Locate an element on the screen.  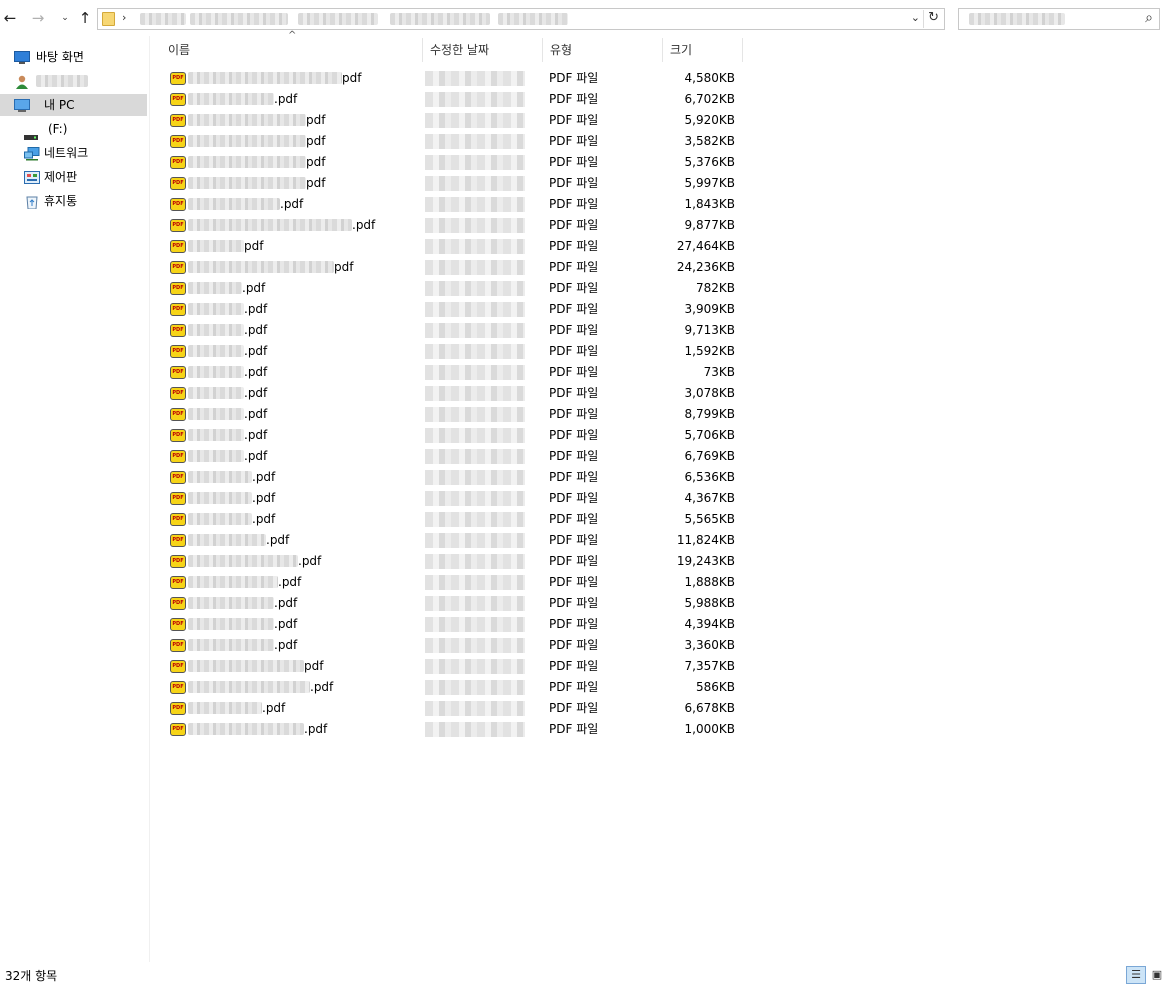
file-row: PDF pdf PDF 파일 5,376KB is located at coordinates (452, 162).